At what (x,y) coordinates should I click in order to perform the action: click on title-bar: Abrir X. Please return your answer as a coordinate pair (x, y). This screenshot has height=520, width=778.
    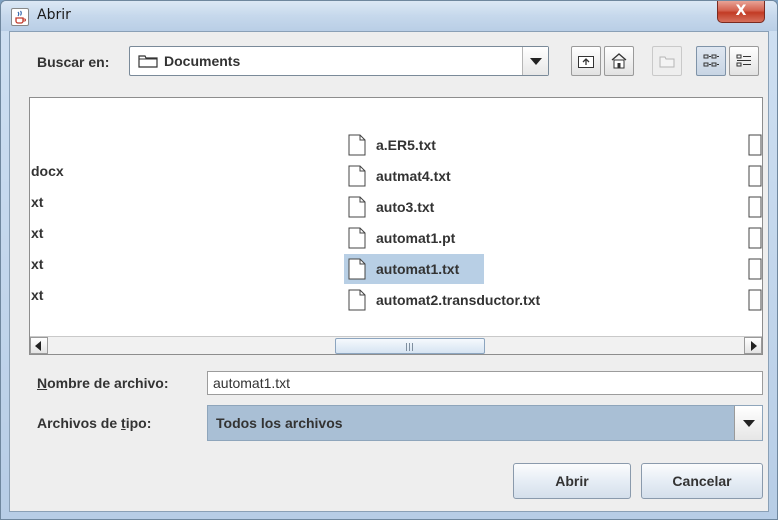
    Looking at the image, I should click on (389, 16).